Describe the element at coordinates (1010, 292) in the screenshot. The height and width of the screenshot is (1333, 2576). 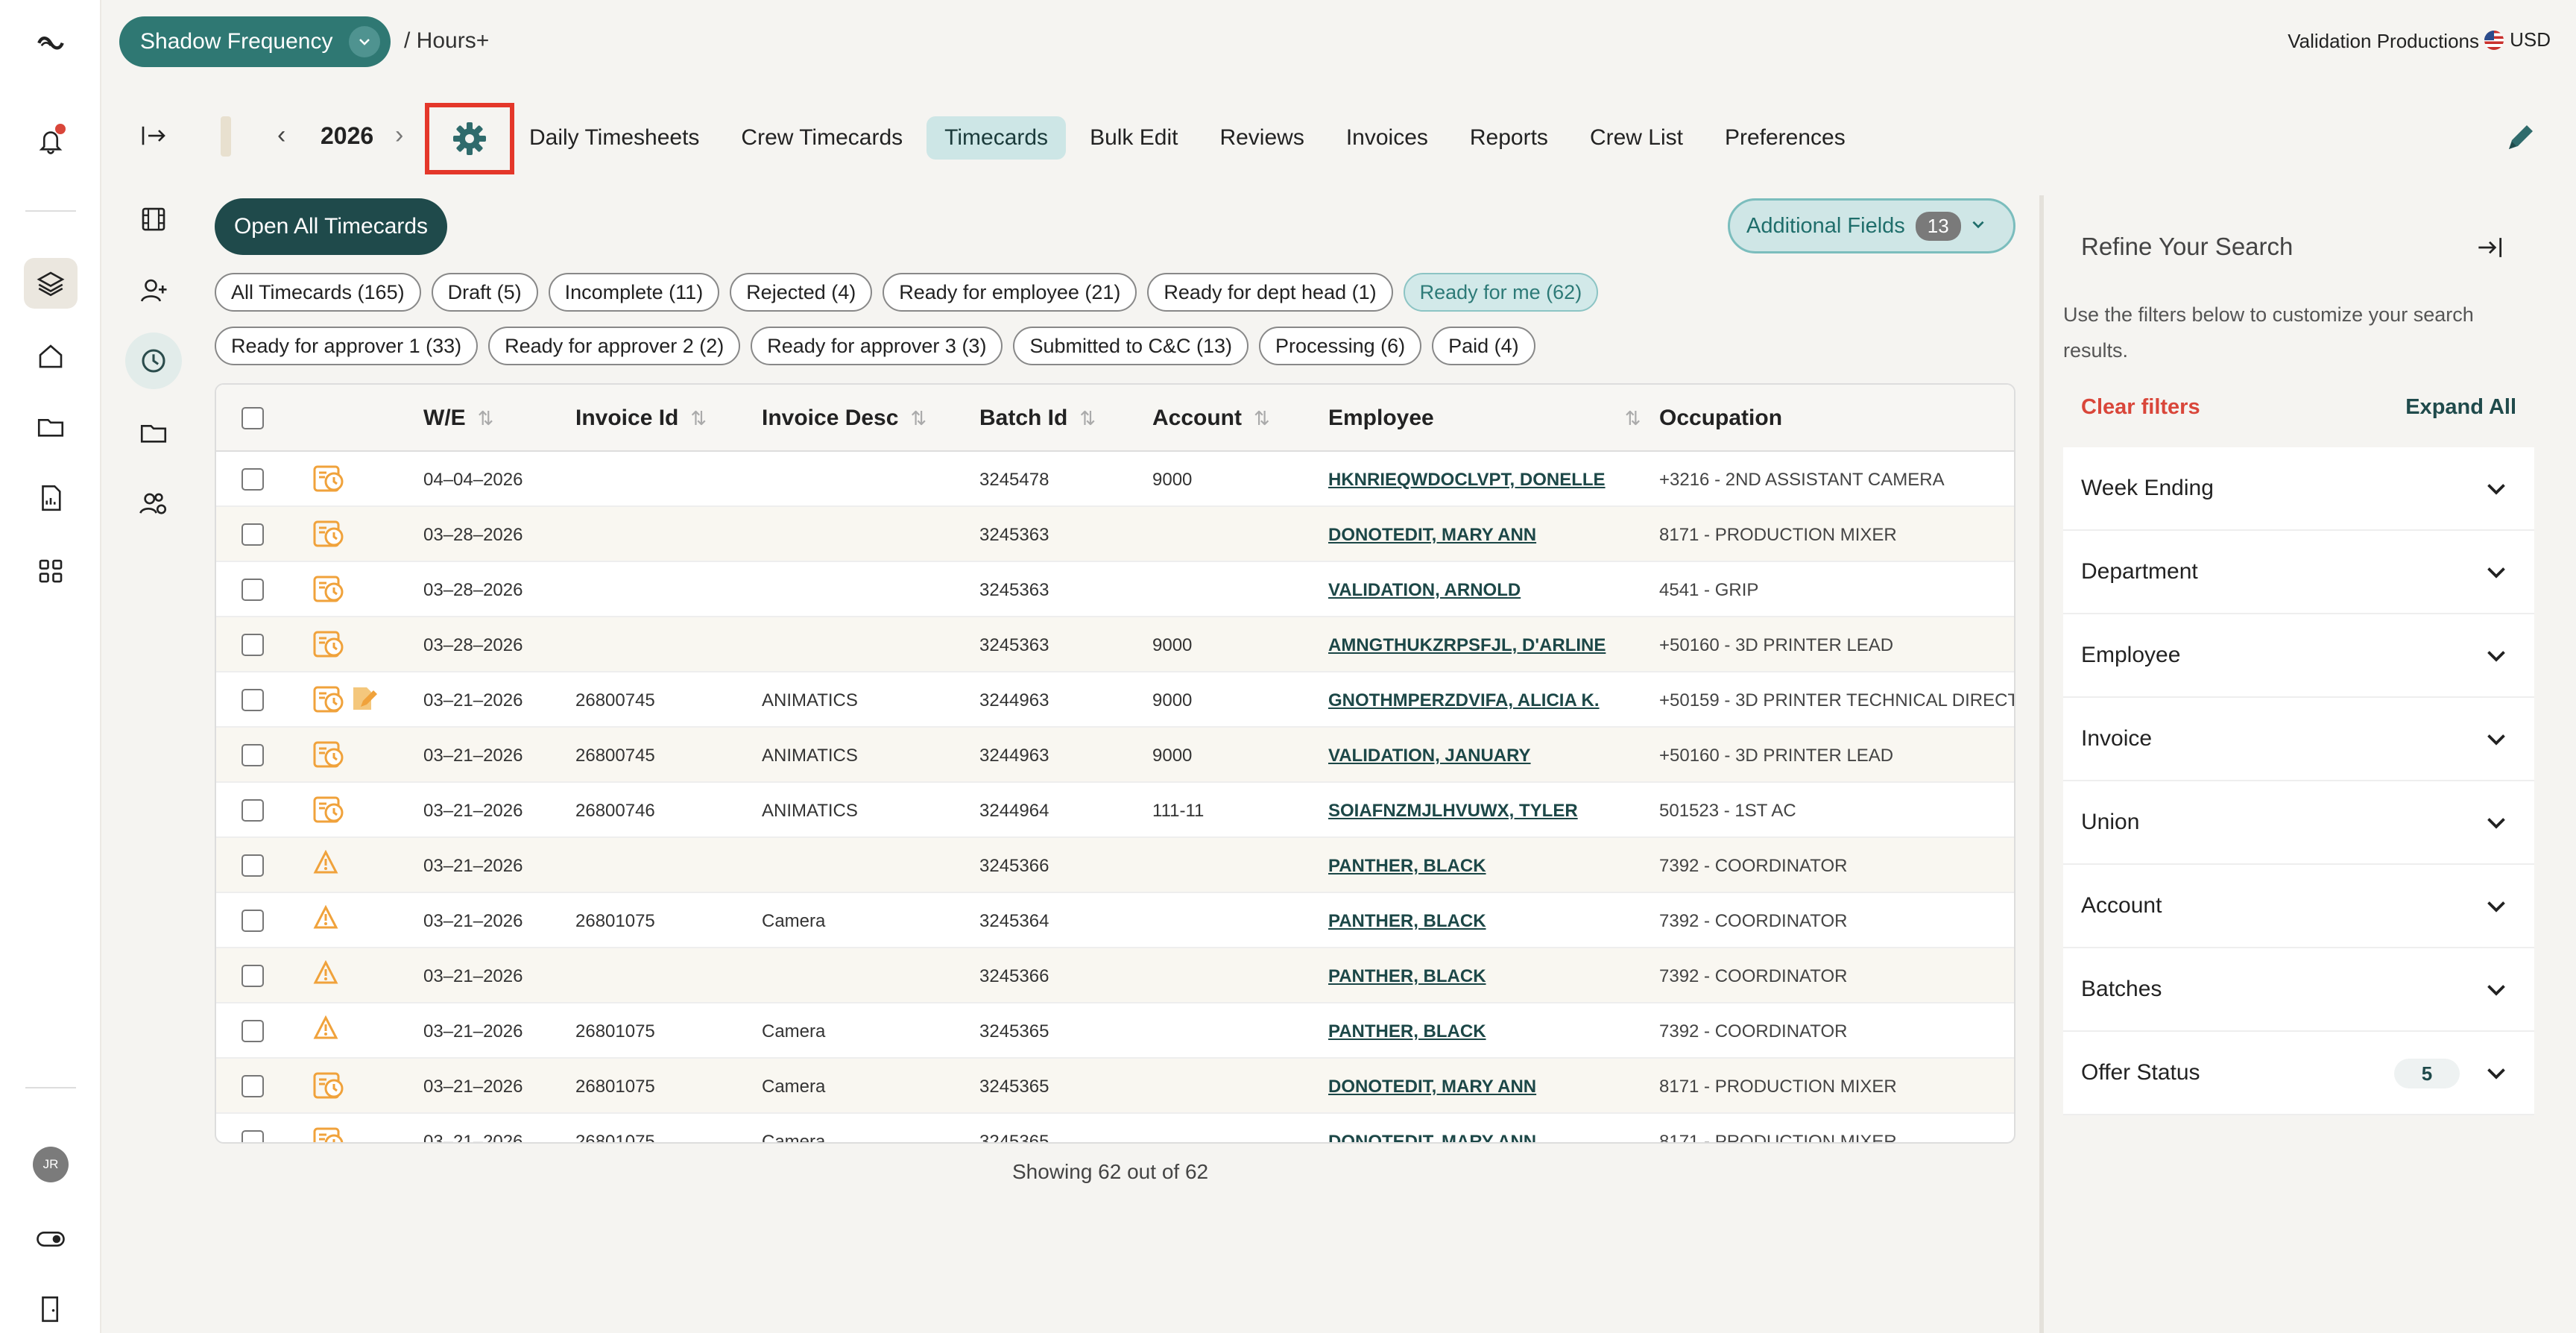
I see `chip-ready-for-employee: Ready for employee (21)` at that location.